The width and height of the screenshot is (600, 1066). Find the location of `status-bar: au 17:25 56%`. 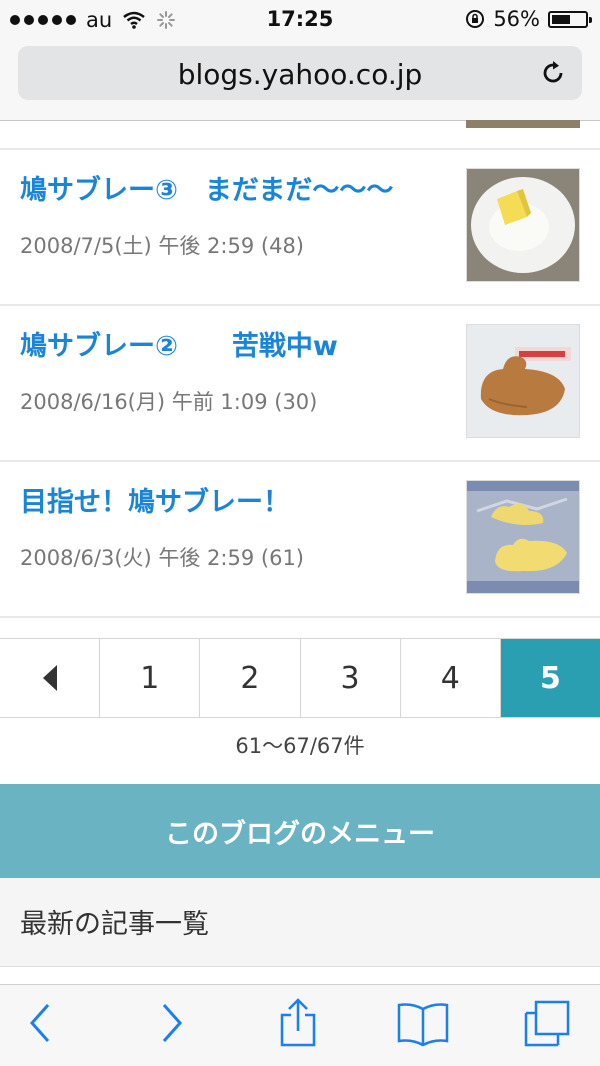

status-bar: au 17:25 56% is located at coordinates (300, 20).